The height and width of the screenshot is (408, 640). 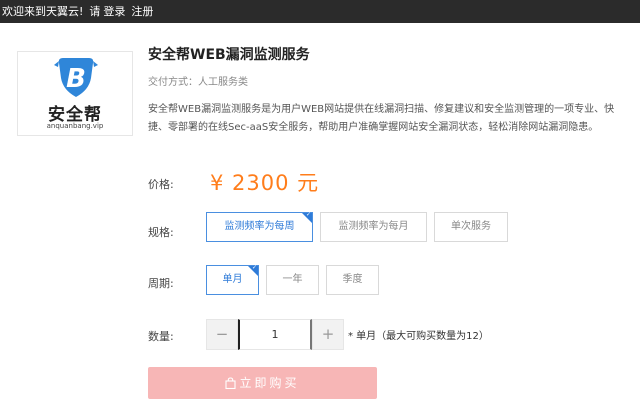 I want to click on login-prompt: 请, so click(x=95, y=11).